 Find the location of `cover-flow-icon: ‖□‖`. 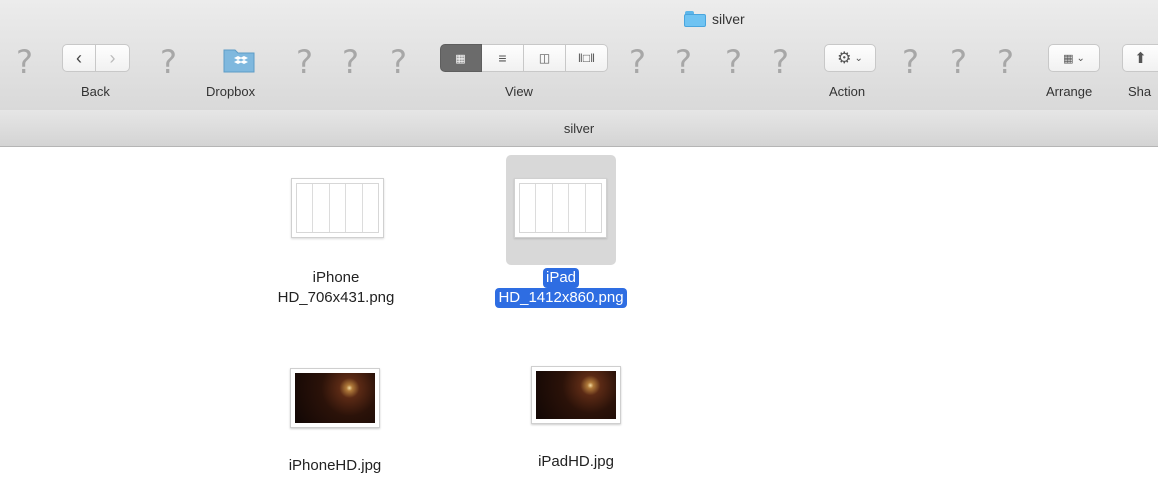

cover-flow-icon: ‖□‖ is located at coordinates (586, 58).